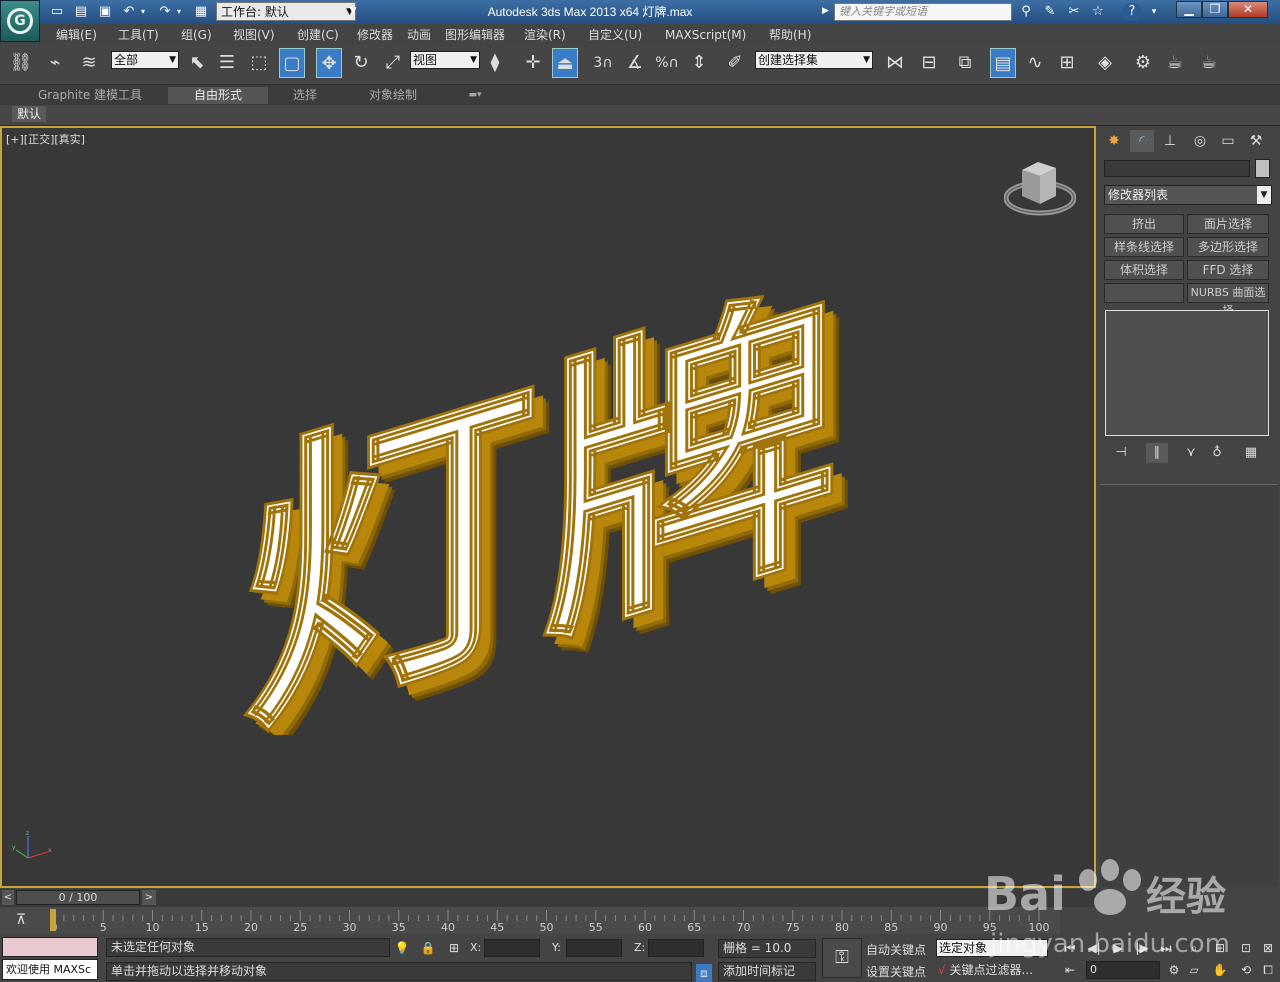 The width and height of the screenshot is (1280, 982). Describe the element at coordinates (419, 35) in the screenshot. I see `menu-animation: 动画` at that location.